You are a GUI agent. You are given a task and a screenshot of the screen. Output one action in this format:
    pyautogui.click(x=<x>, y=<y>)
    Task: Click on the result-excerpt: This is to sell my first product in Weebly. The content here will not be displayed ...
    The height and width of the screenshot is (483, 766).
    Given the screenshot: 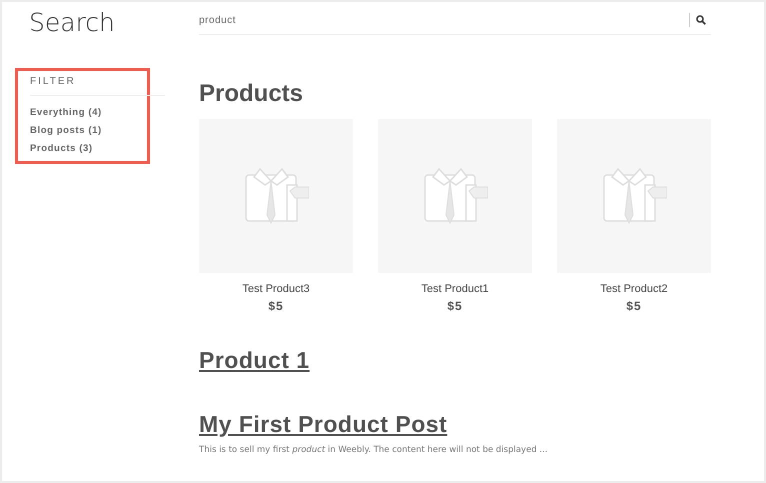 What is the action you would take?
    pyautogui.click(x=374, y=450)
    